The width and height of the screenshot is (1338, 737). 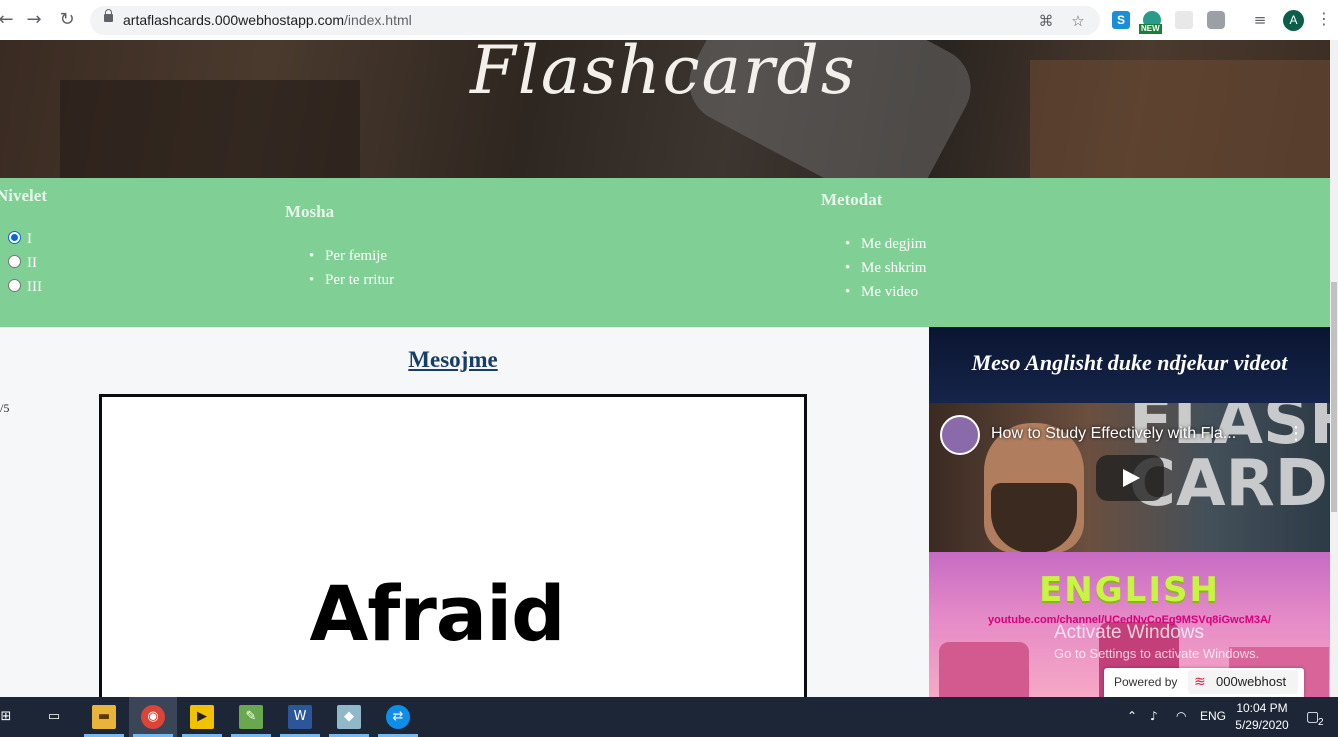 What do you see at coordinates (1324, 18) in the screenshot?
I see `browser-menu-icon: ⋮` at bounding box center [1324, 18].